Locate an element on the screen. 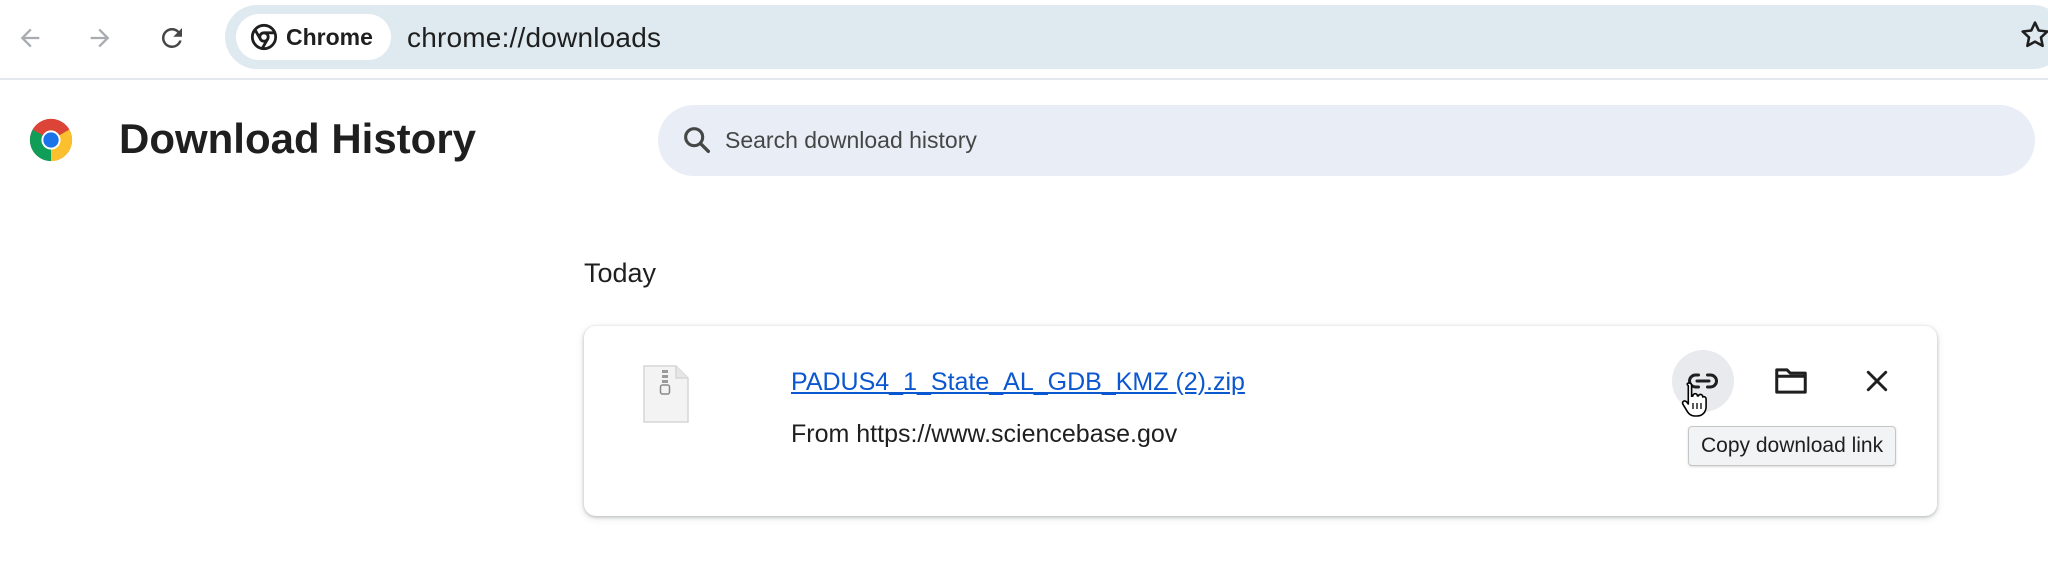 The height and width of the screenshot is (569, 2048). date-section-label: Today is located at coordinates (620, 273).